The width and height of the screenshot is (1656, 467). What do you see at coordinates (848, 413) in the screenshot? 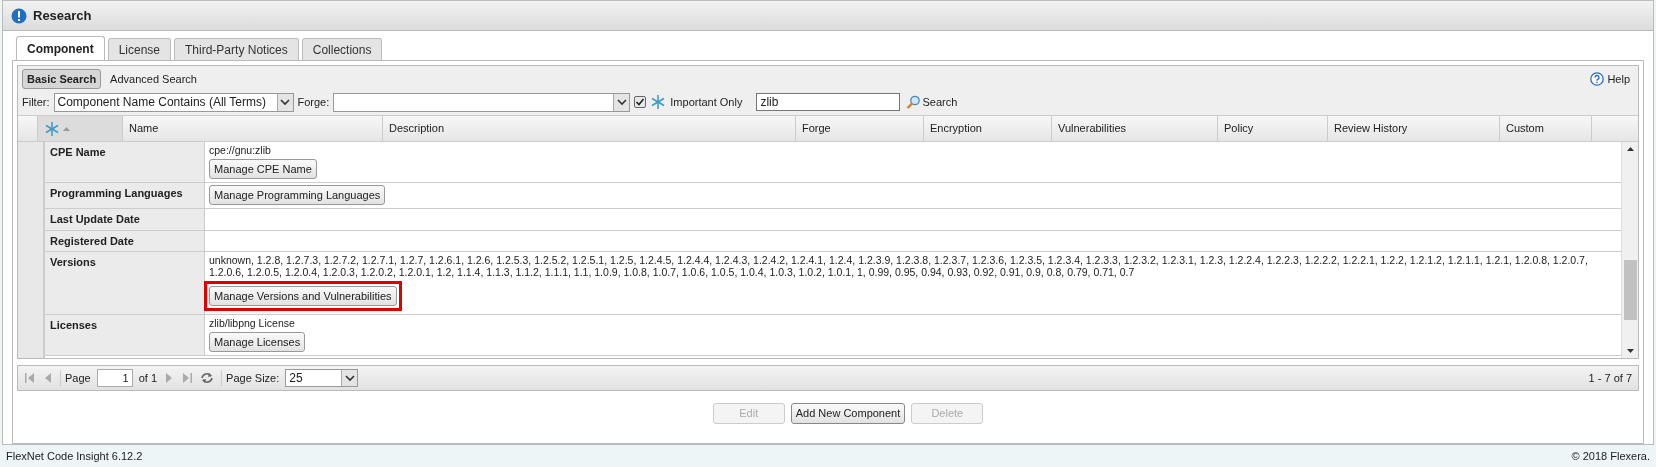
I see `action-button: Add New Component` at bounding box center [848, 413].